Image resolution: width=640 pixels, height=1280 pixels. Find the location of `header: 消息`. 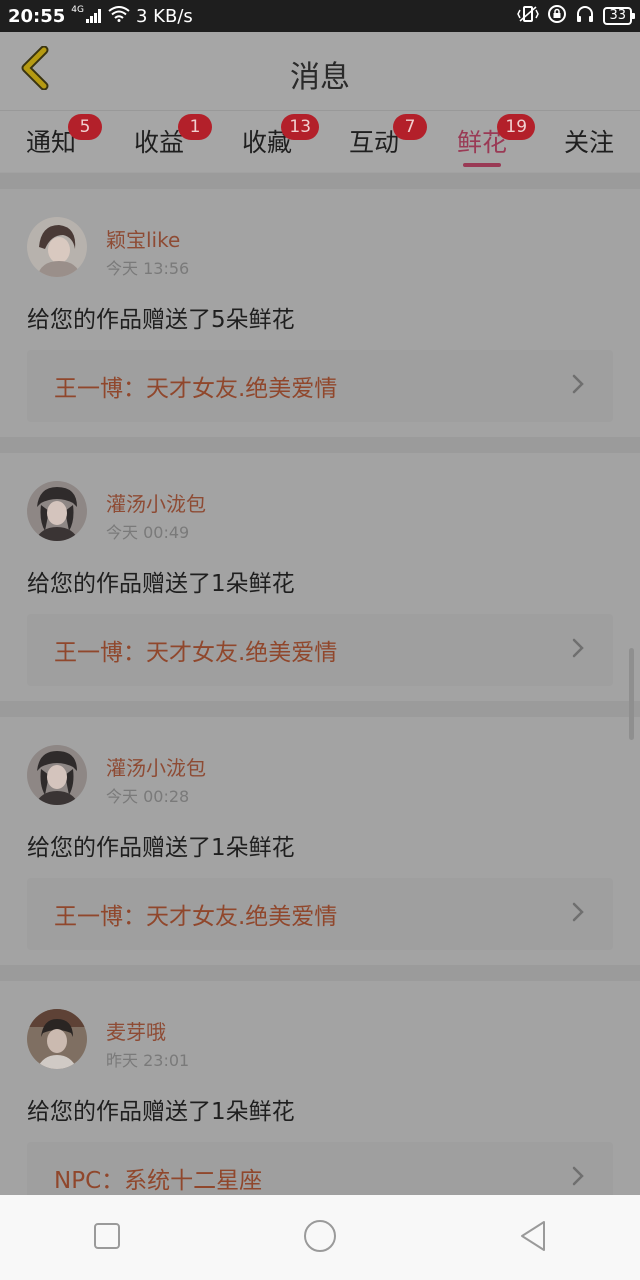

header: 消息 is located at coordinates (320, 71).